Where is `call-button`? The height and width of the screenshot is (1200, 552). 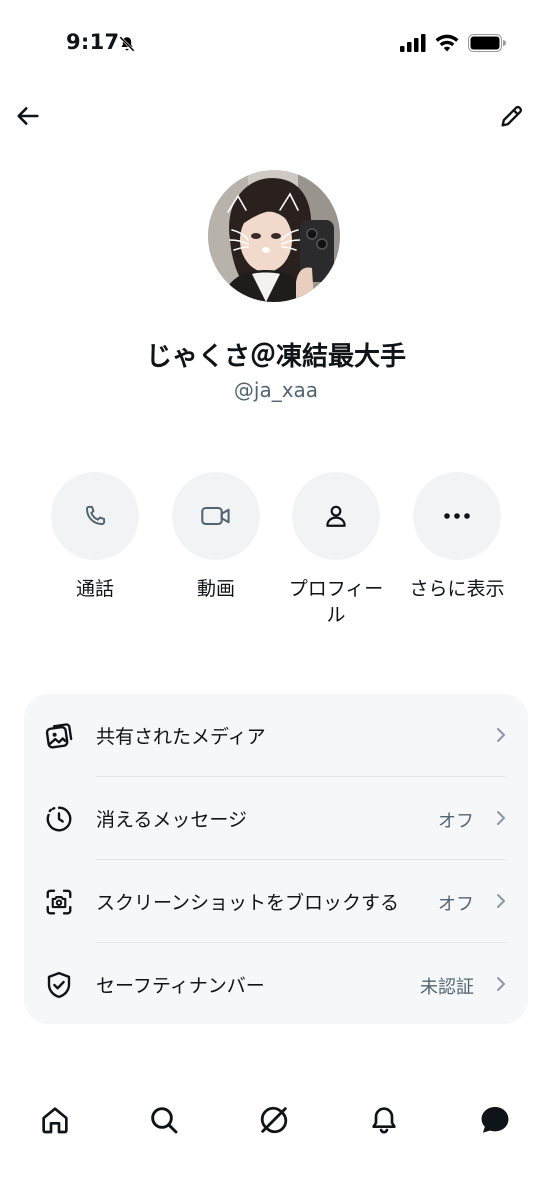 call-button is located at coordinates (95, 516).